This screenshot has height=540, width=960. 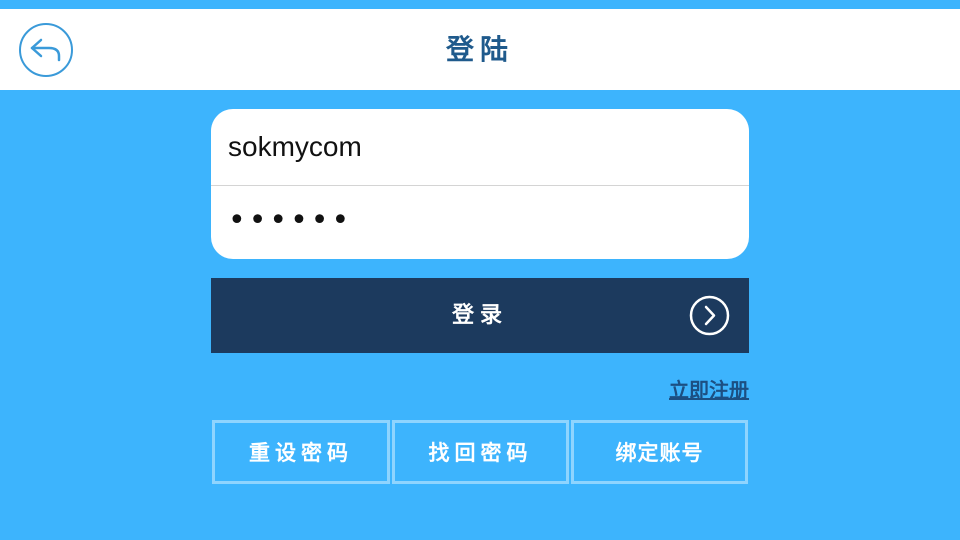 What do you see at coordinates (674, 388) in the screenshot?
I see `register-link: 立即注册` at bounding box center [674, 388].